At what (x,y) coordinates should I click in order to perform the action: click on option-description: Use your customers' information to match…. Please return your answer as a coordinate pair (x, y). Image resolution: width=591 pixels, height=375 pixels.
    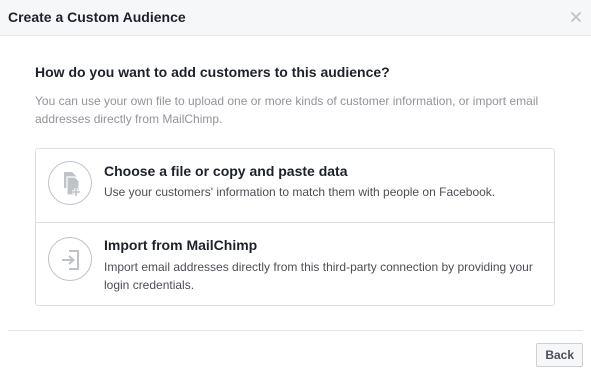
    Looking at the image, I should click on (300, 192).